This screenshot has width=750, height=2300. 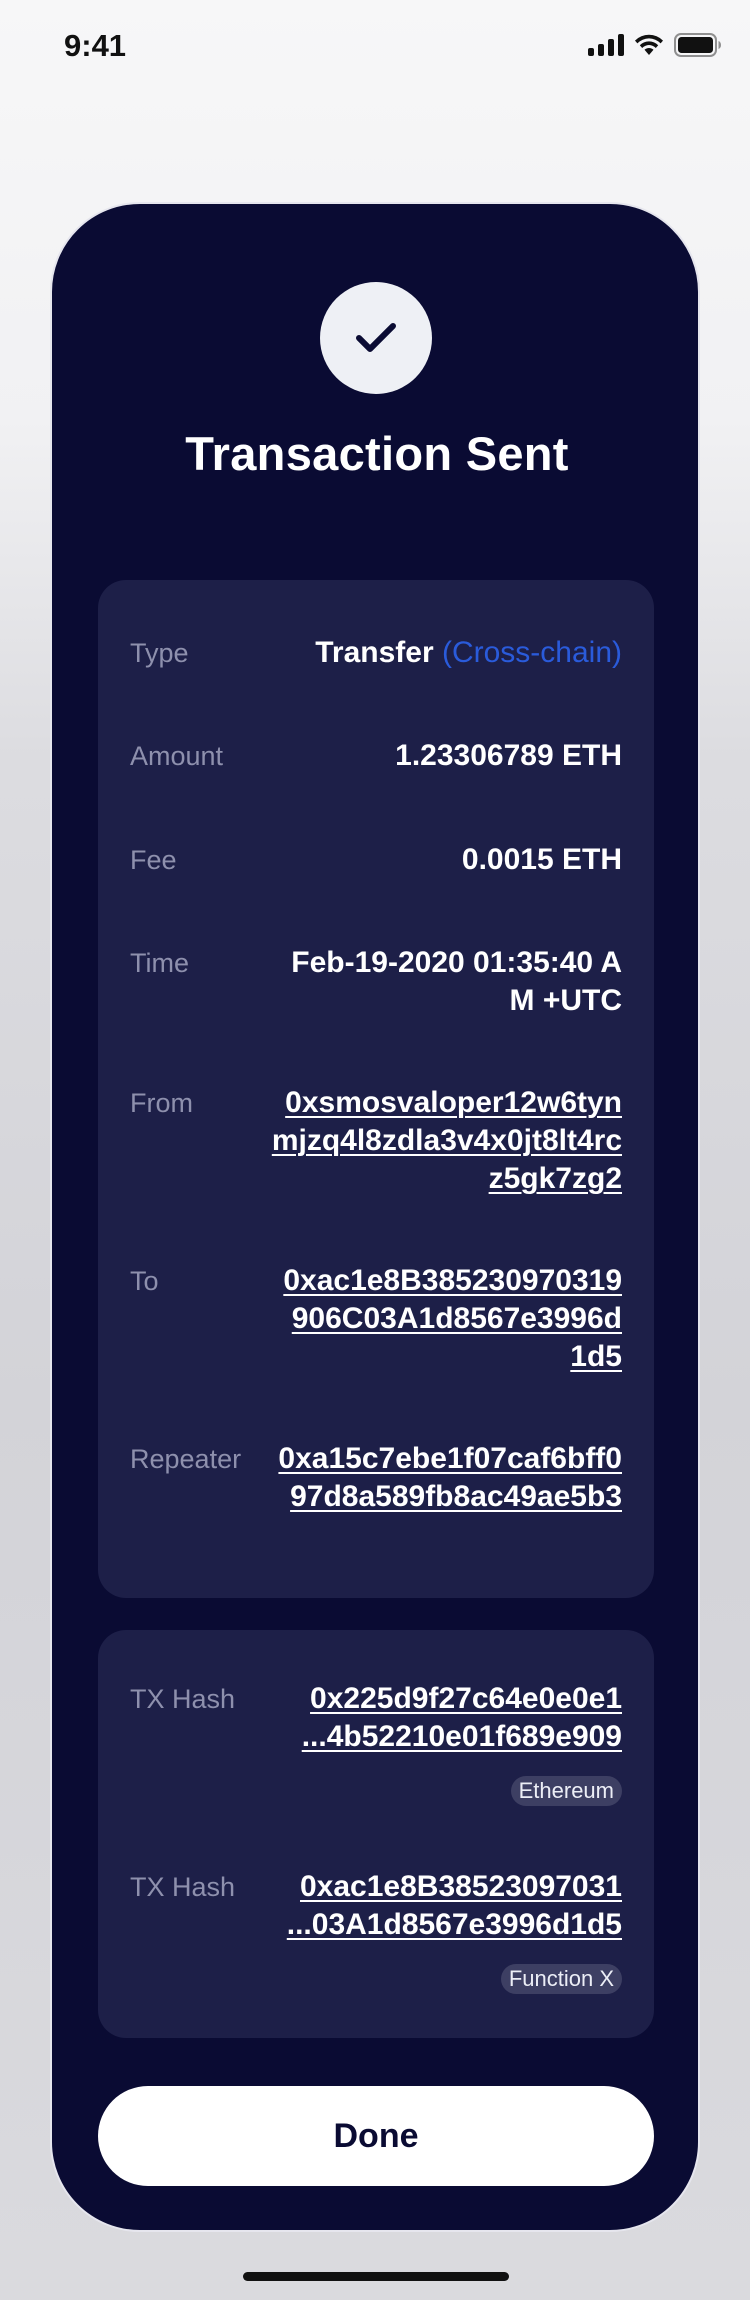 I want to click on type-accent: (Cross-chain), so click(x=531, y=652).